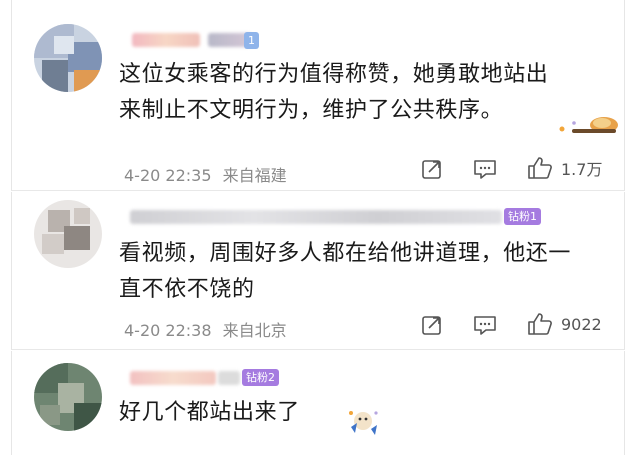  Describe the element at coordinates (187, 289) in the screenshot. I see `comment-text: 直不依不饶的` at that location.